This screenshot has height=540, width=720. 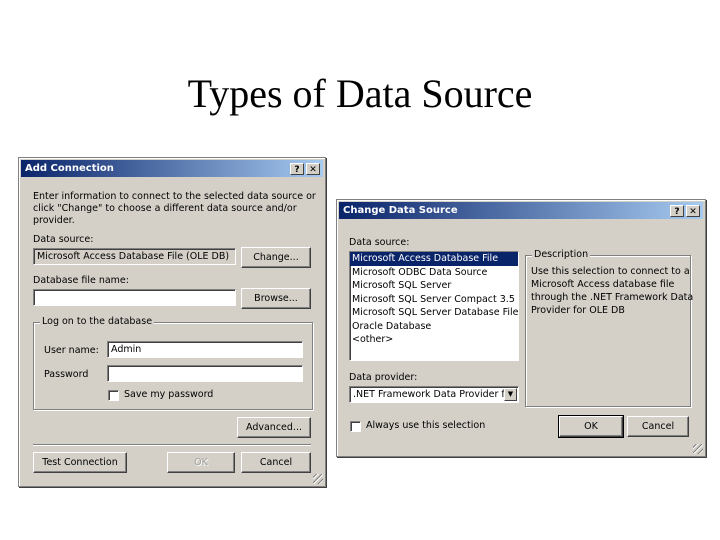 I want to click on user-name-label: User name:, so click(x=71, y=350).